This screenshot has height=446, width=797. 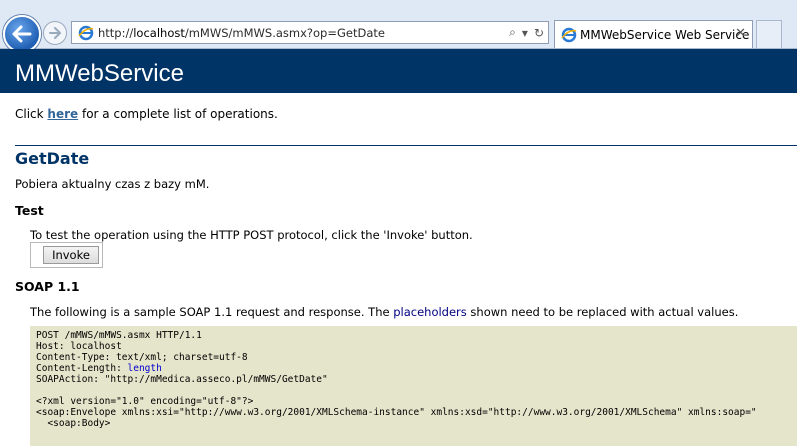 What do you see at coordinates (29, 210) in the screenshot?
I see `test-heading: Test` at bounding box center [29, 210].